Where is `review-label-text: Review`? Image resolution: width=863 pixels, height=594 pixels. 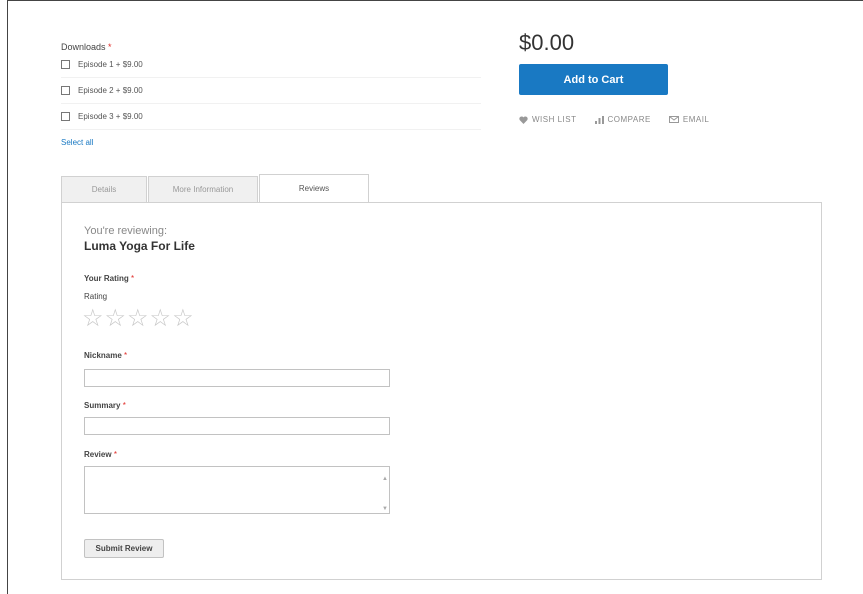
review-label-text: Review is located at coordinates (98, 454).